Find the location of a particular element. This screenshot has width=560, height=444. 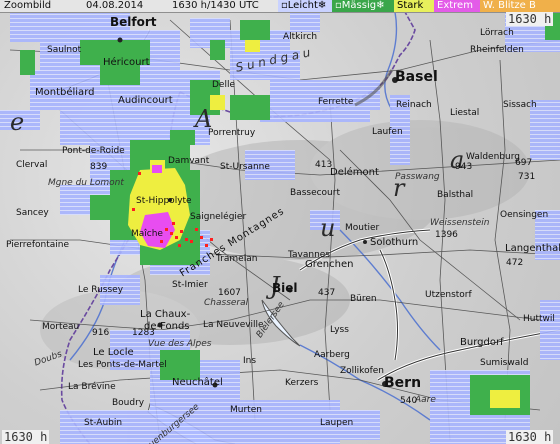

elevation-label: 916 is located at coordinates (101, 333).